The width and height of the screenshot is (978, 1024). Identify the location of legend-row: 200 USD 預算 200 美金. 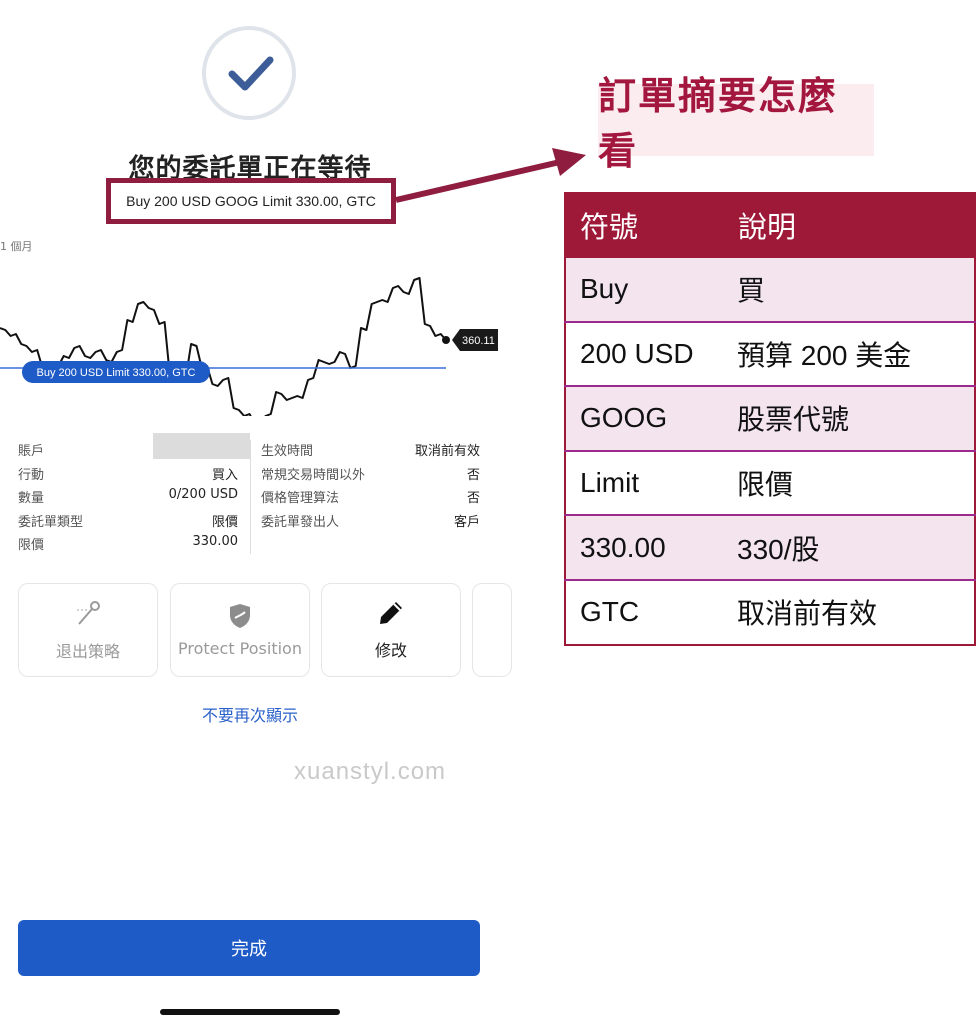
(770, 354).